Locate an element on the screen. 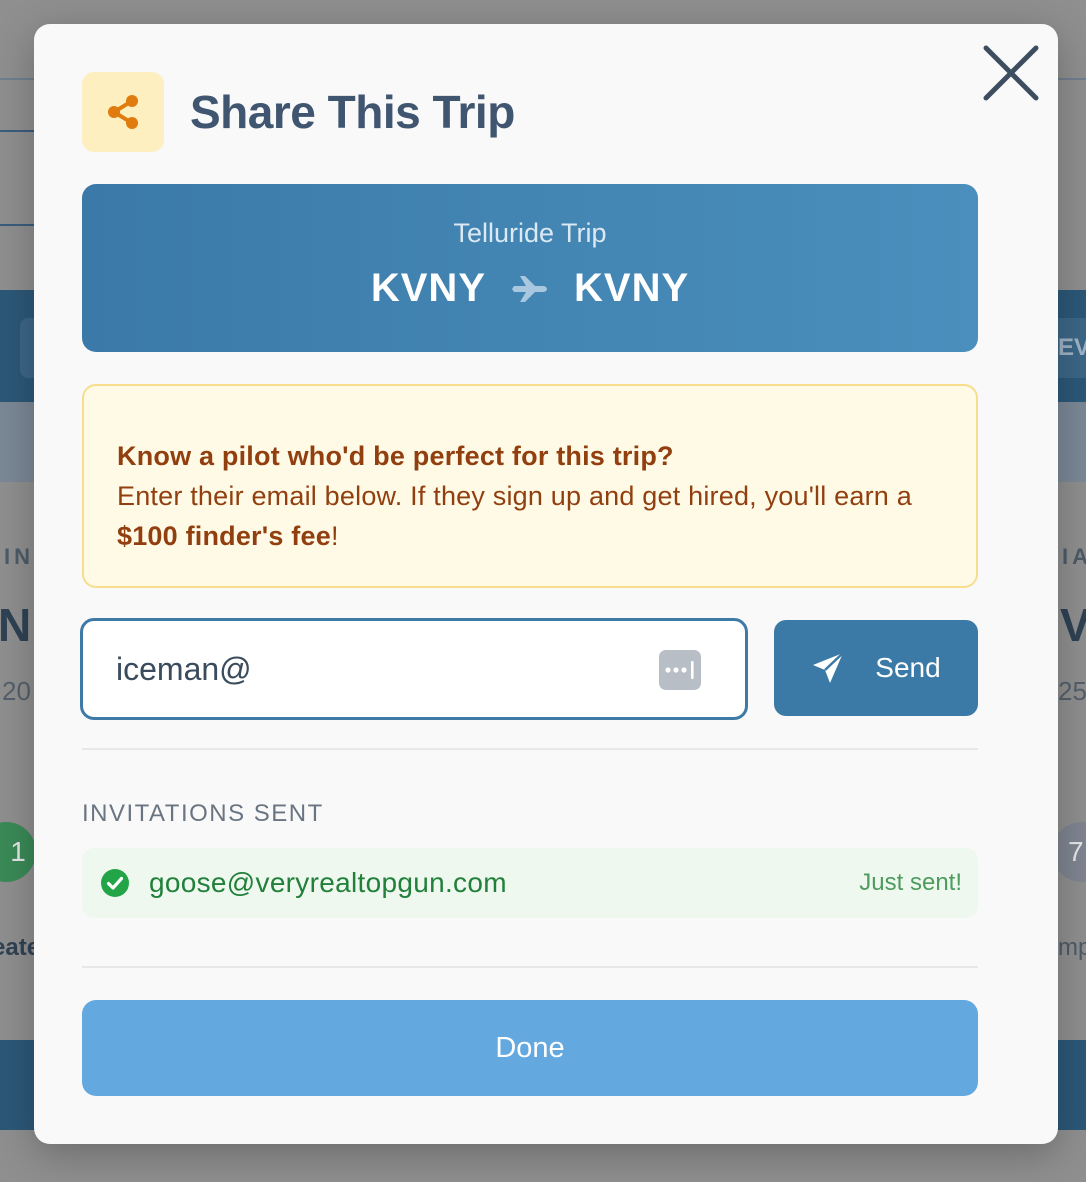 Image resolution: width=1086 pixels, height=1182 pixels. airplane-icon is located at coordinates (530, 289).